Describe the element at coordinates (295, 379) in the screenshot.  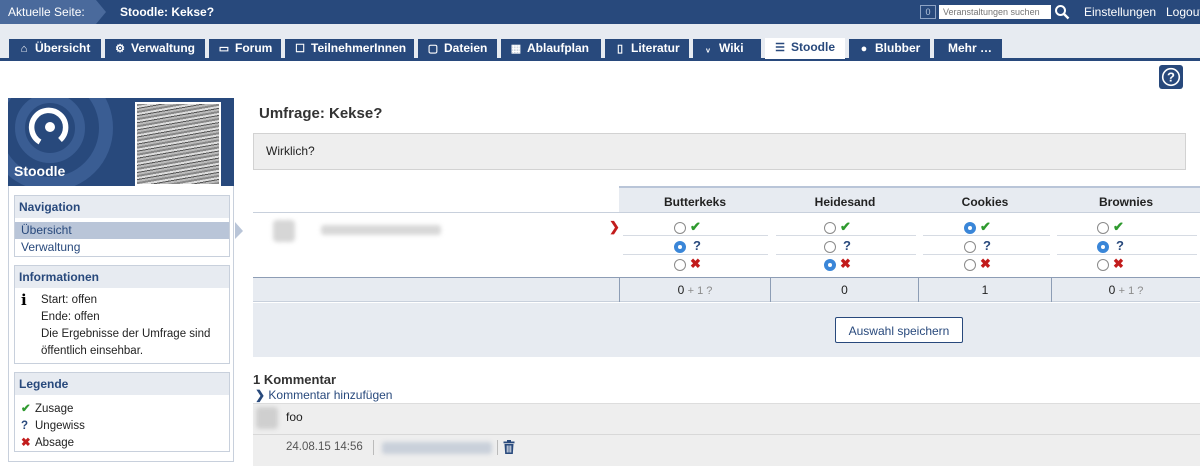
I see `comments-heading: 1 Kommentar` at that location.